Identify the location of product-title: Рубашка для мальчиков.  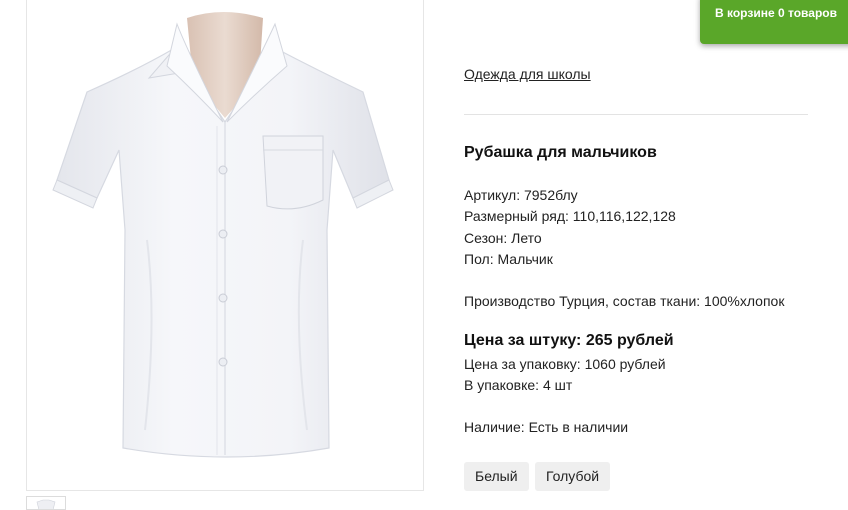
(560, 152).